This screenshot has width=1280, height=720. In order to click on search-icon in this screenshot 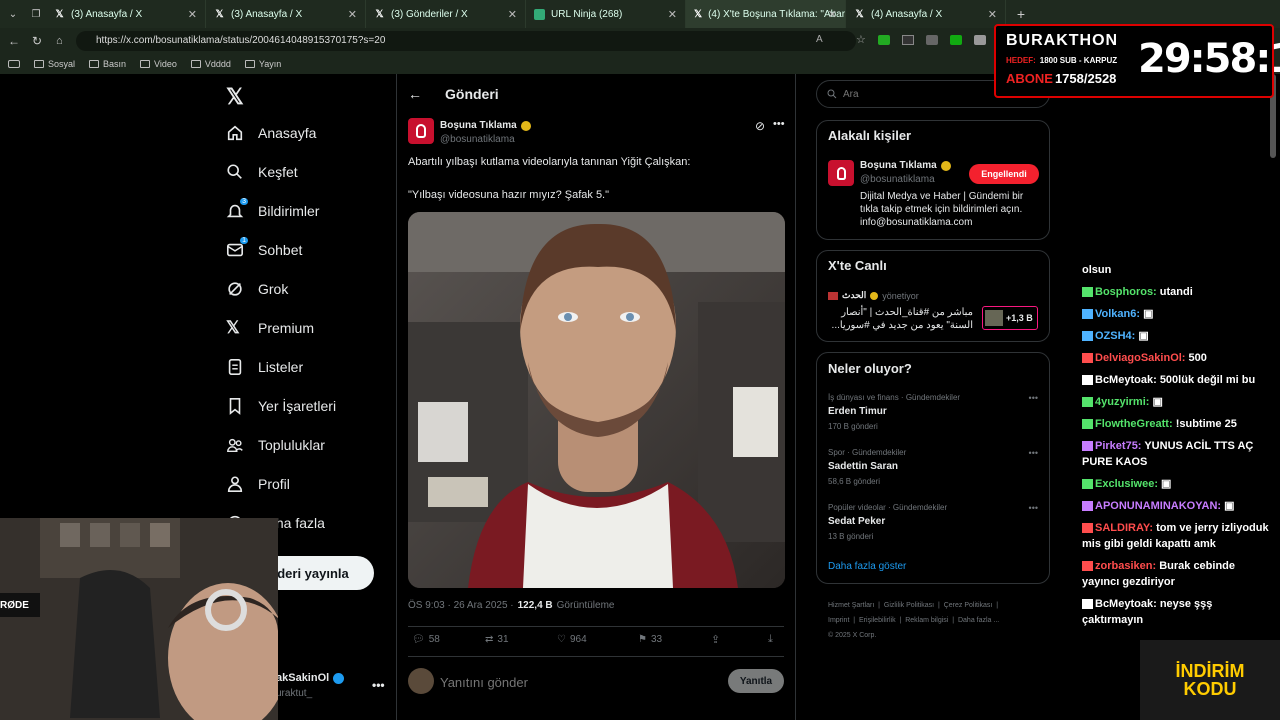, I will do `click(832, 94)`.